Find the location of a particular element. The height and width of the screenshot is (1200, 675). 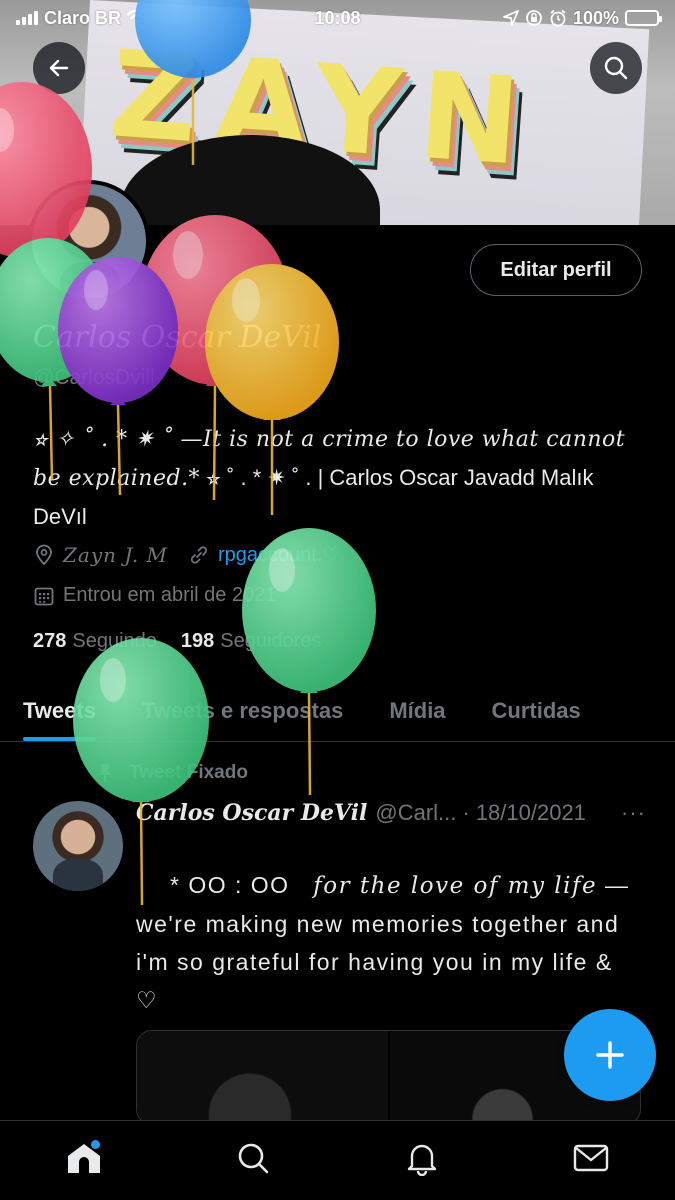

profile-location: Zayn J. M is located at coordinates (116, 554).